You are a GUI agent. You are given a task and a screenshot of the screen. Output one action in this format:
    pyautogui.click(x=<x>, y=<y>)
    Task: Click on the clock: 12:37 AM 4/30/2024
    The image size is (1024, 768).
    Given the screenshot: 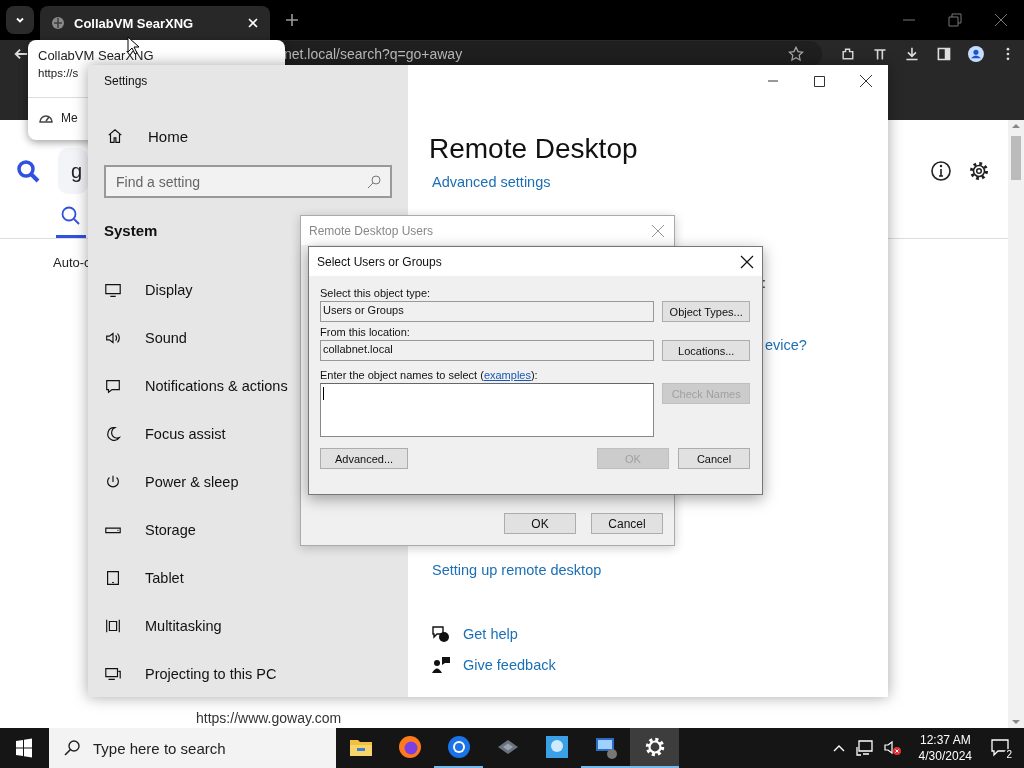 What is the action you would take?
    pyautogui.click(x=945, y=748)
    